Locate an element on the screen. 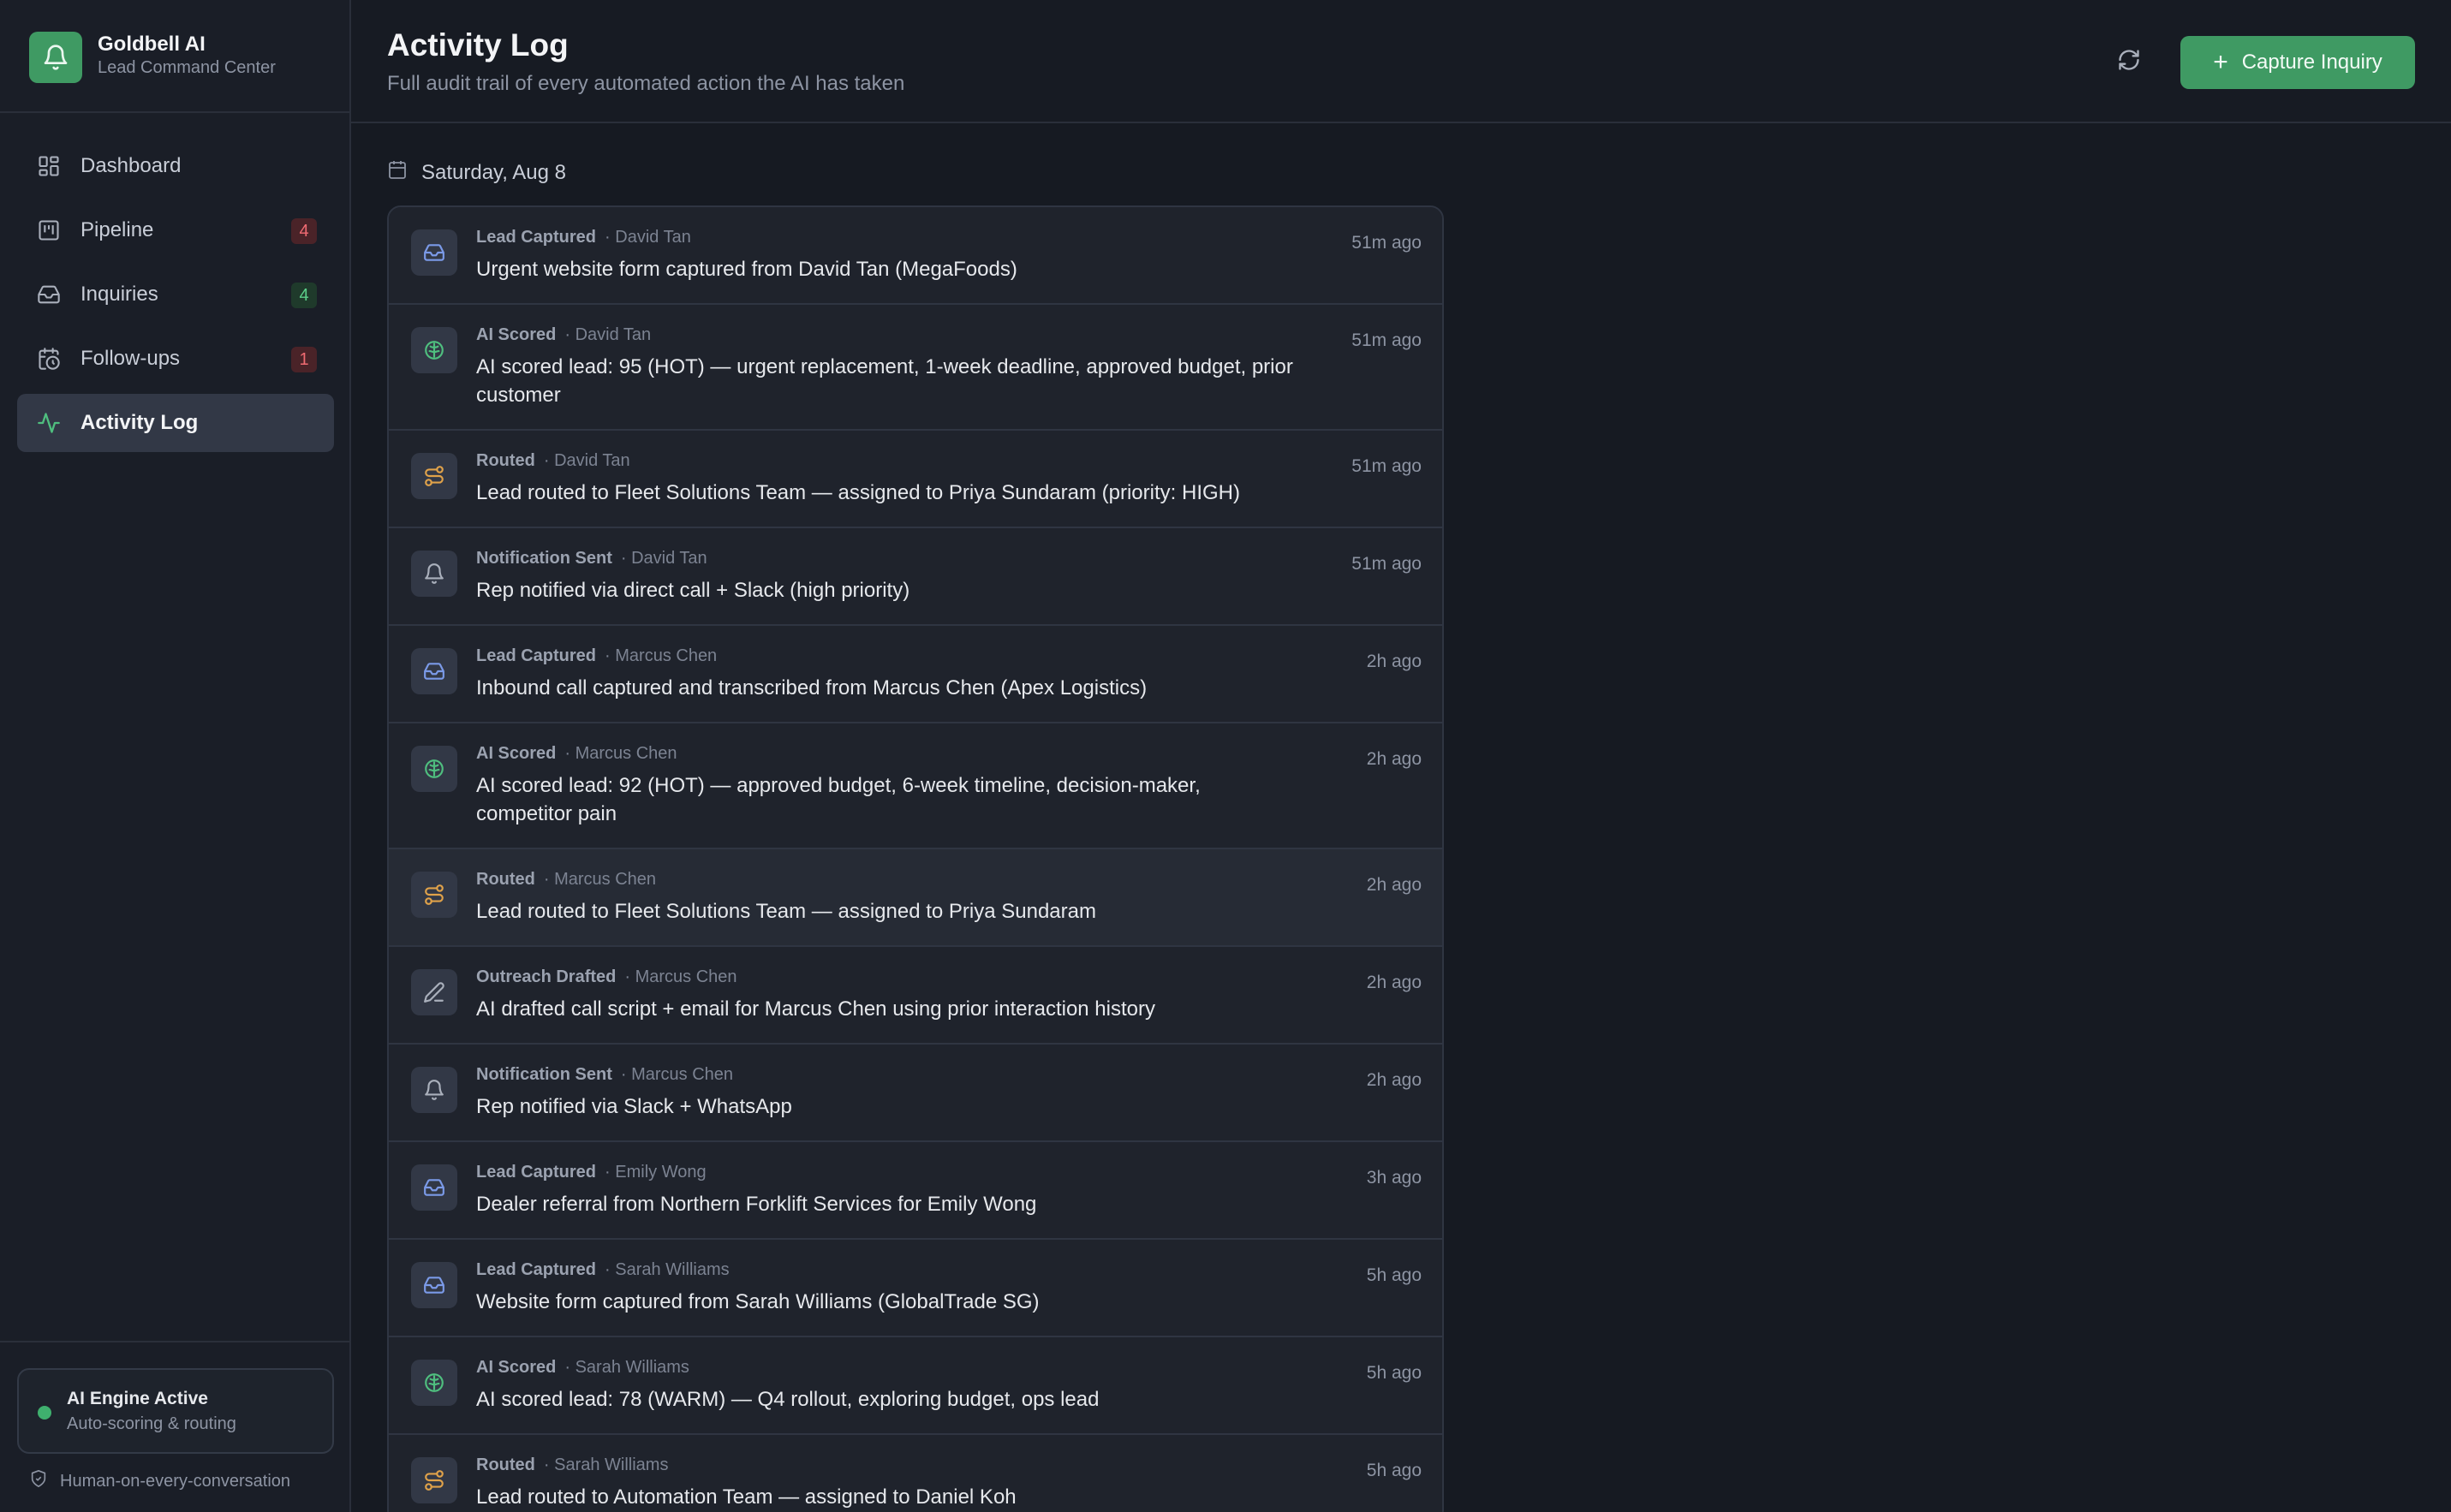 The image size is (2451, 1512). dashboard-icon is located at coordinates (49, 166).